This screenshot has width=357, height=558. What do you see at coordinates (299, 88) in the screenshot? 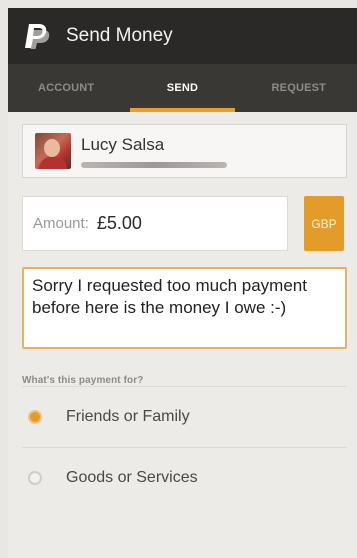
I see `tab-request: REQUEST` at bounding box center [299, 88].